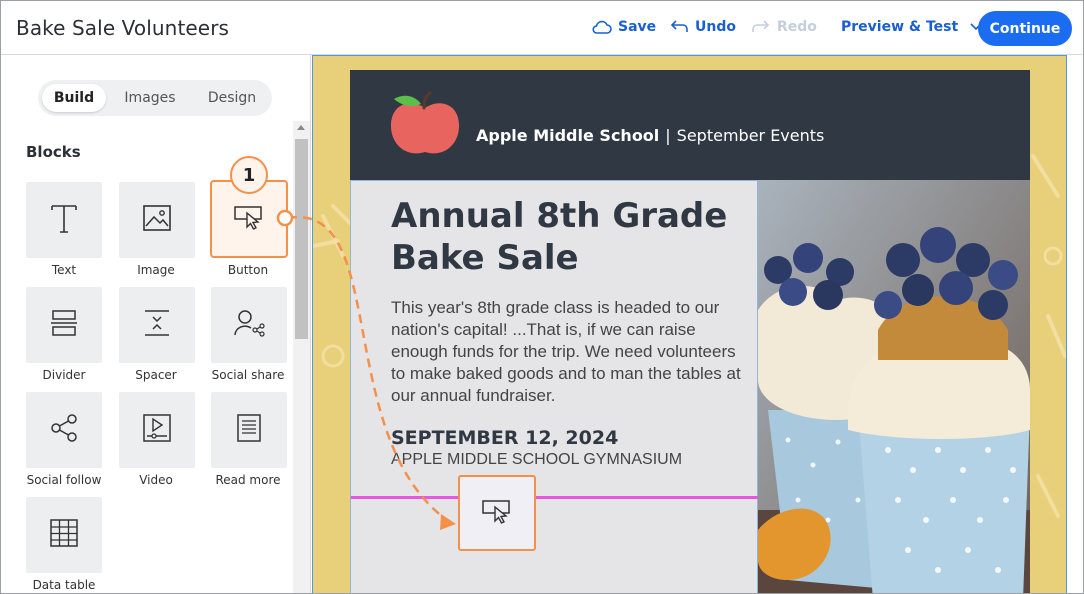 The width and height of the screenshot is (1084, 594). Describe the element at coordinates (571, 237) in the screenshot. I see `email-headline: Annual 8th Grade Bake Sale` at that location.